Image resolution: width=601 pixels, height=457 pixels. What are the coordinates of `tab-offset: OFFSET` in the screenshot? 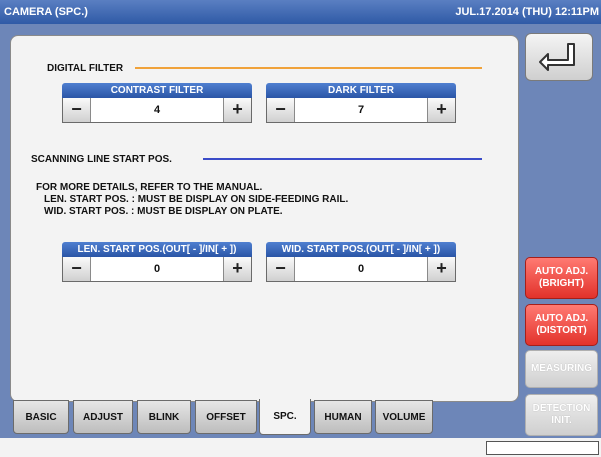 It's located at (226, 417).